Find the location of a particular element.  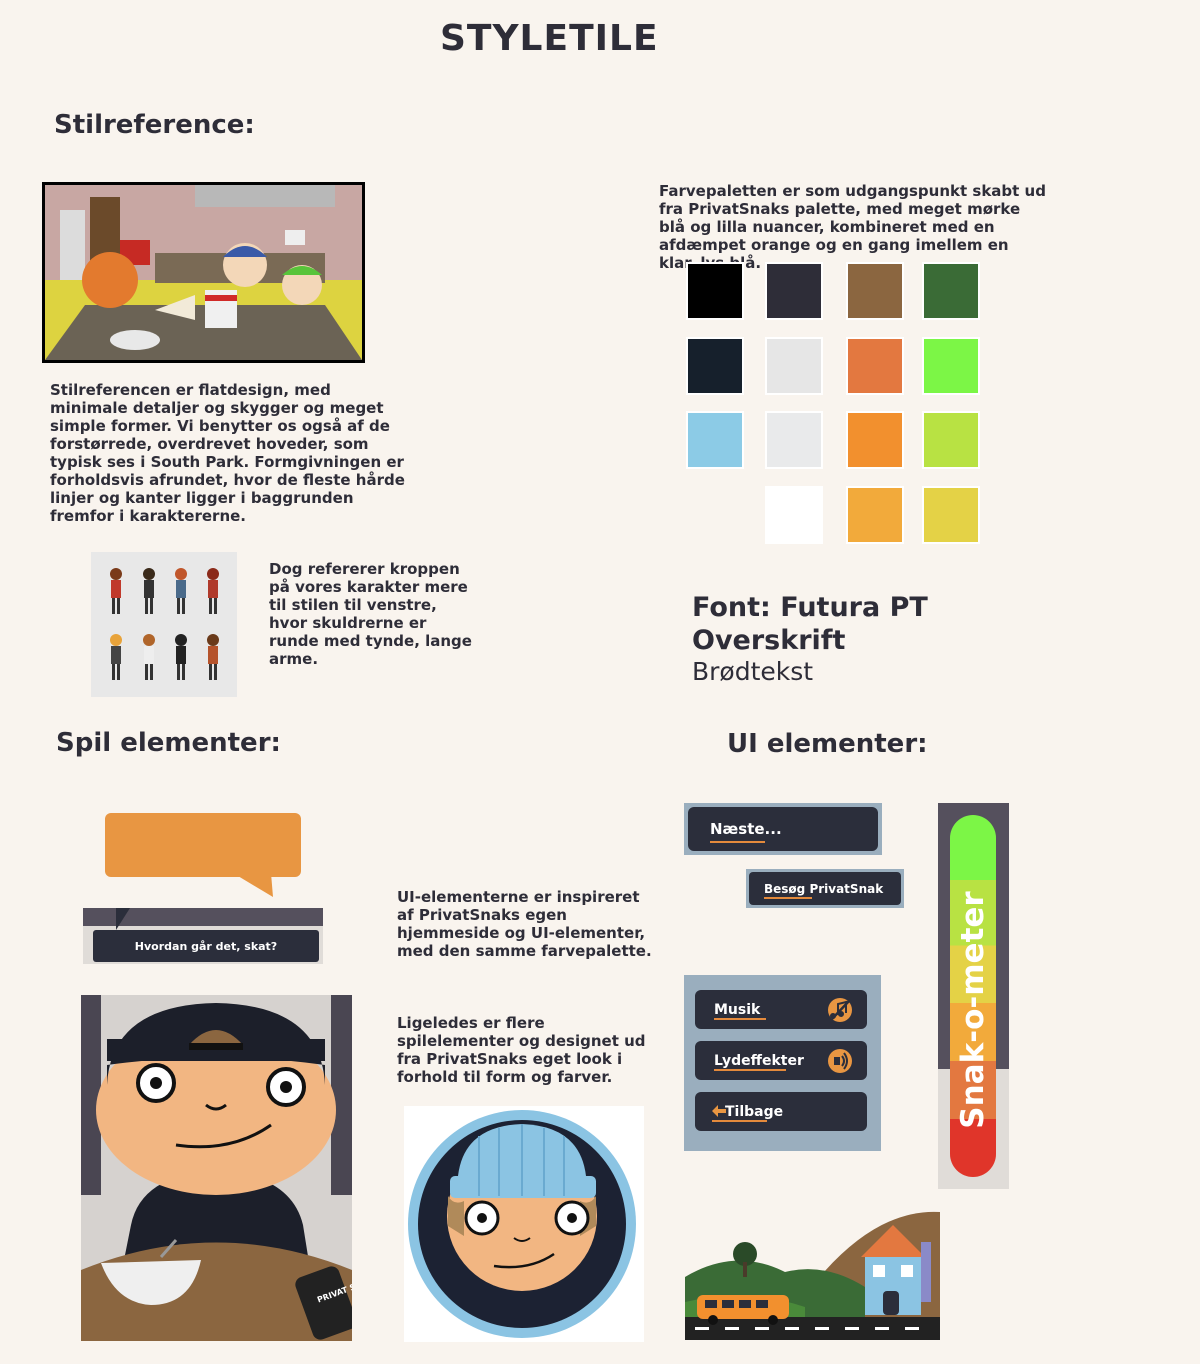

ui-elementer-heading: UI elementer: is located at coordinates (827, 744).